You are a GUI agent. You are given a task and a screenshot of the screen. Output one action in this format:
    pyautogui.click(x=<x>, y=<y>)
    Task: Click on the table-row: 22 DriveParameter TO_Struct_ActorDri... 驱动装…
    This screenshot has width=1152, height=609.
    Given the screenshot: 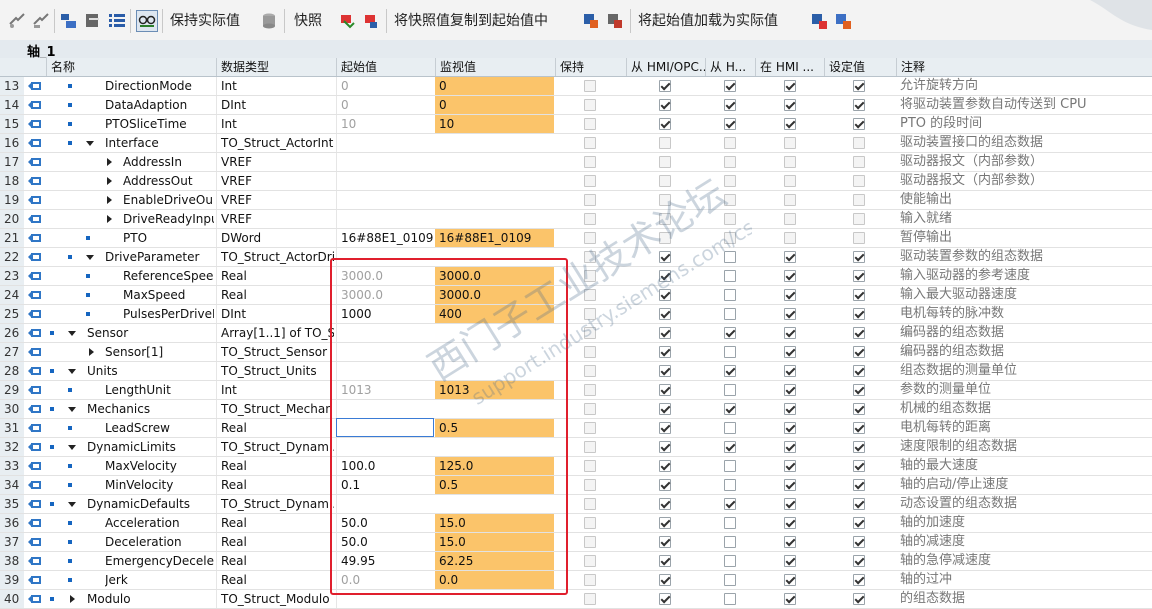 What is the action you would take?
    pyautogui.click(x=576, y=257)
    